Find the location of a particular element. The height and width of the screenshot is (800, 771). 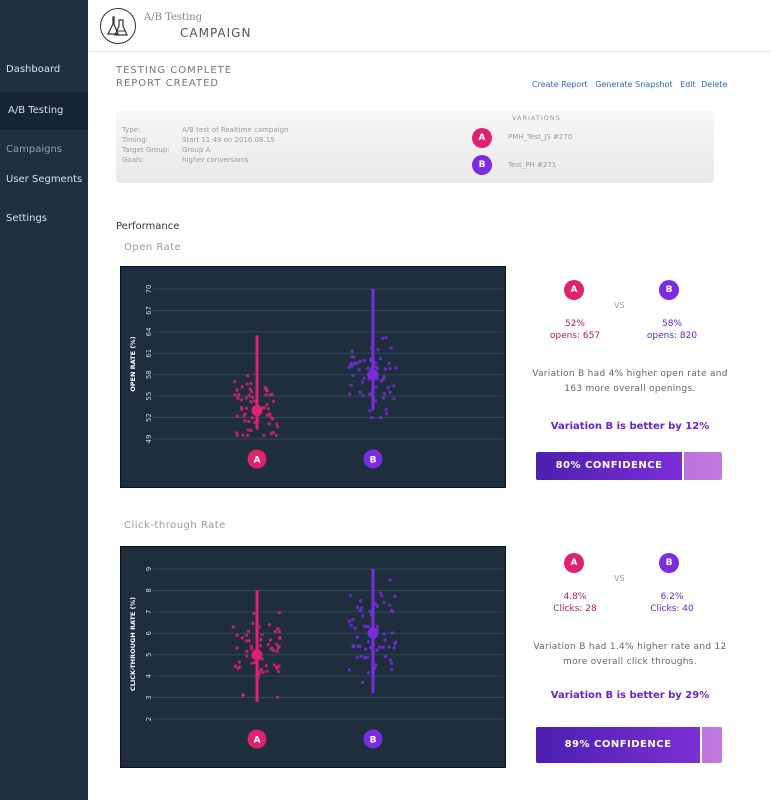

generate-snapshot-link: Generate Snapshot is located at coordinates (633, 84).